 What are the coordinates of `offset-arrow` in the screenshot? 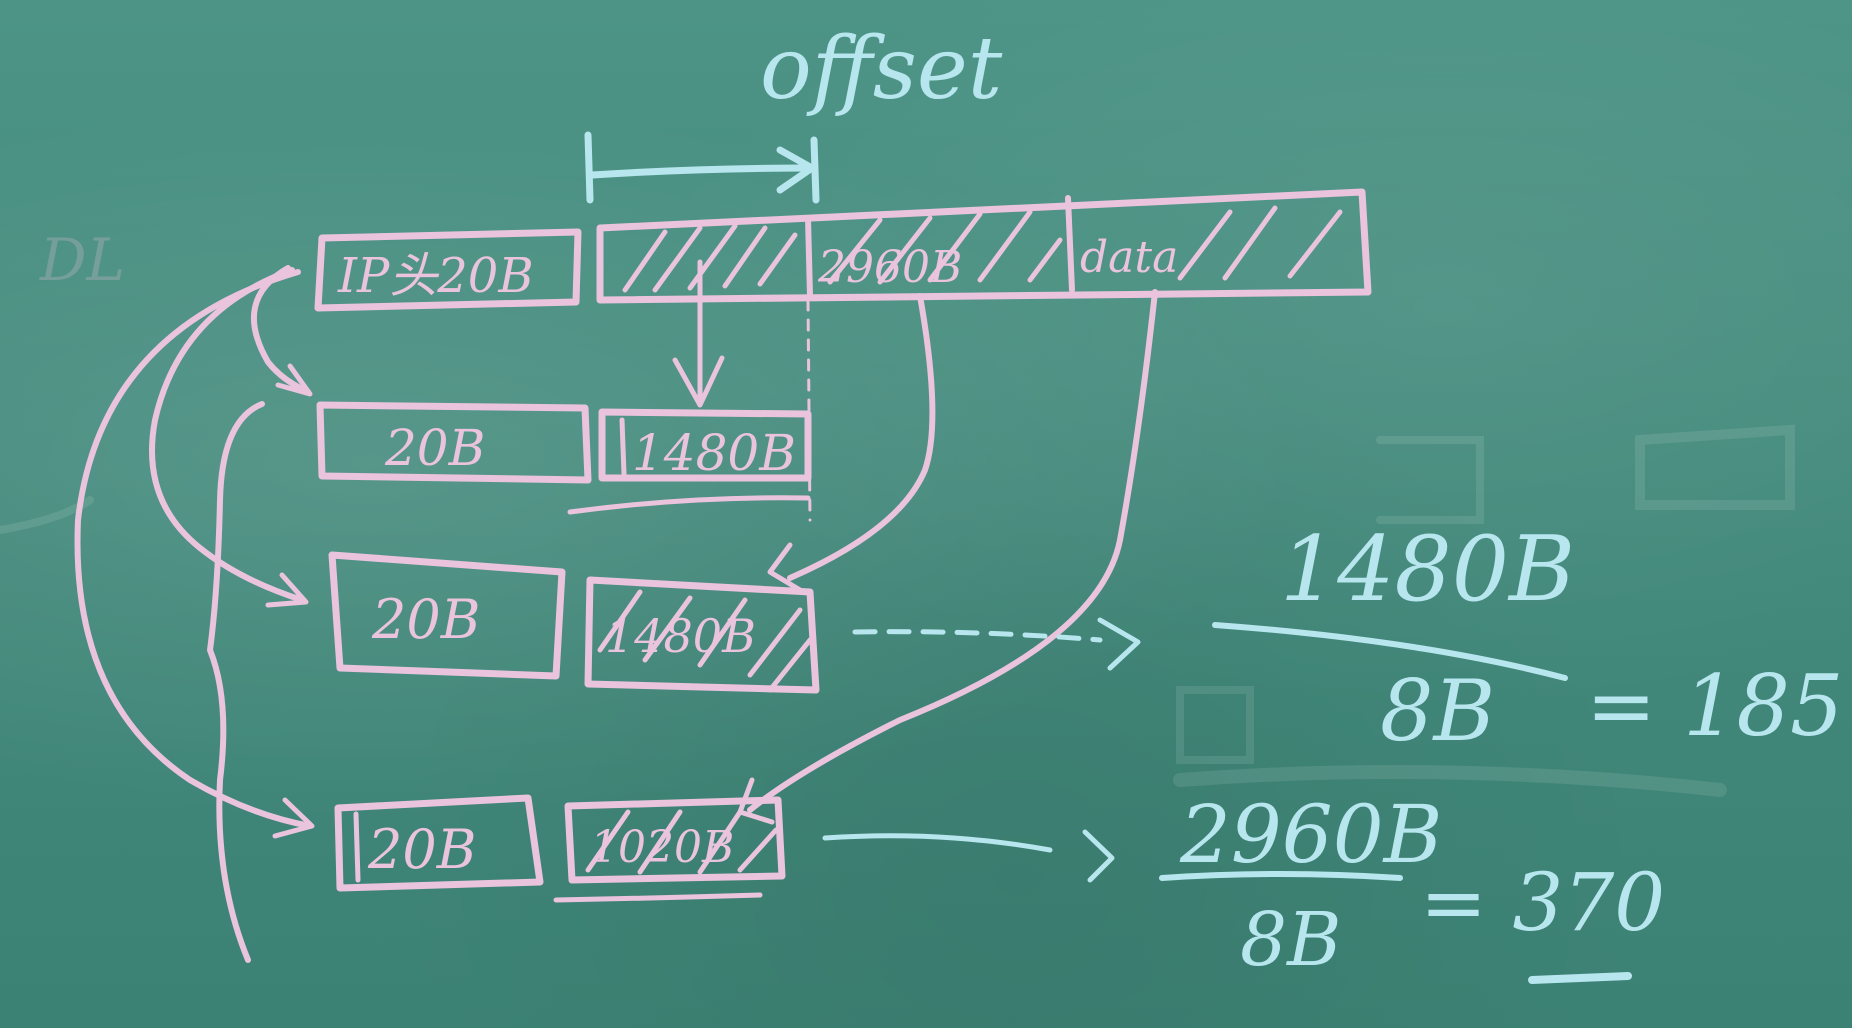 It's located at (702, 167).